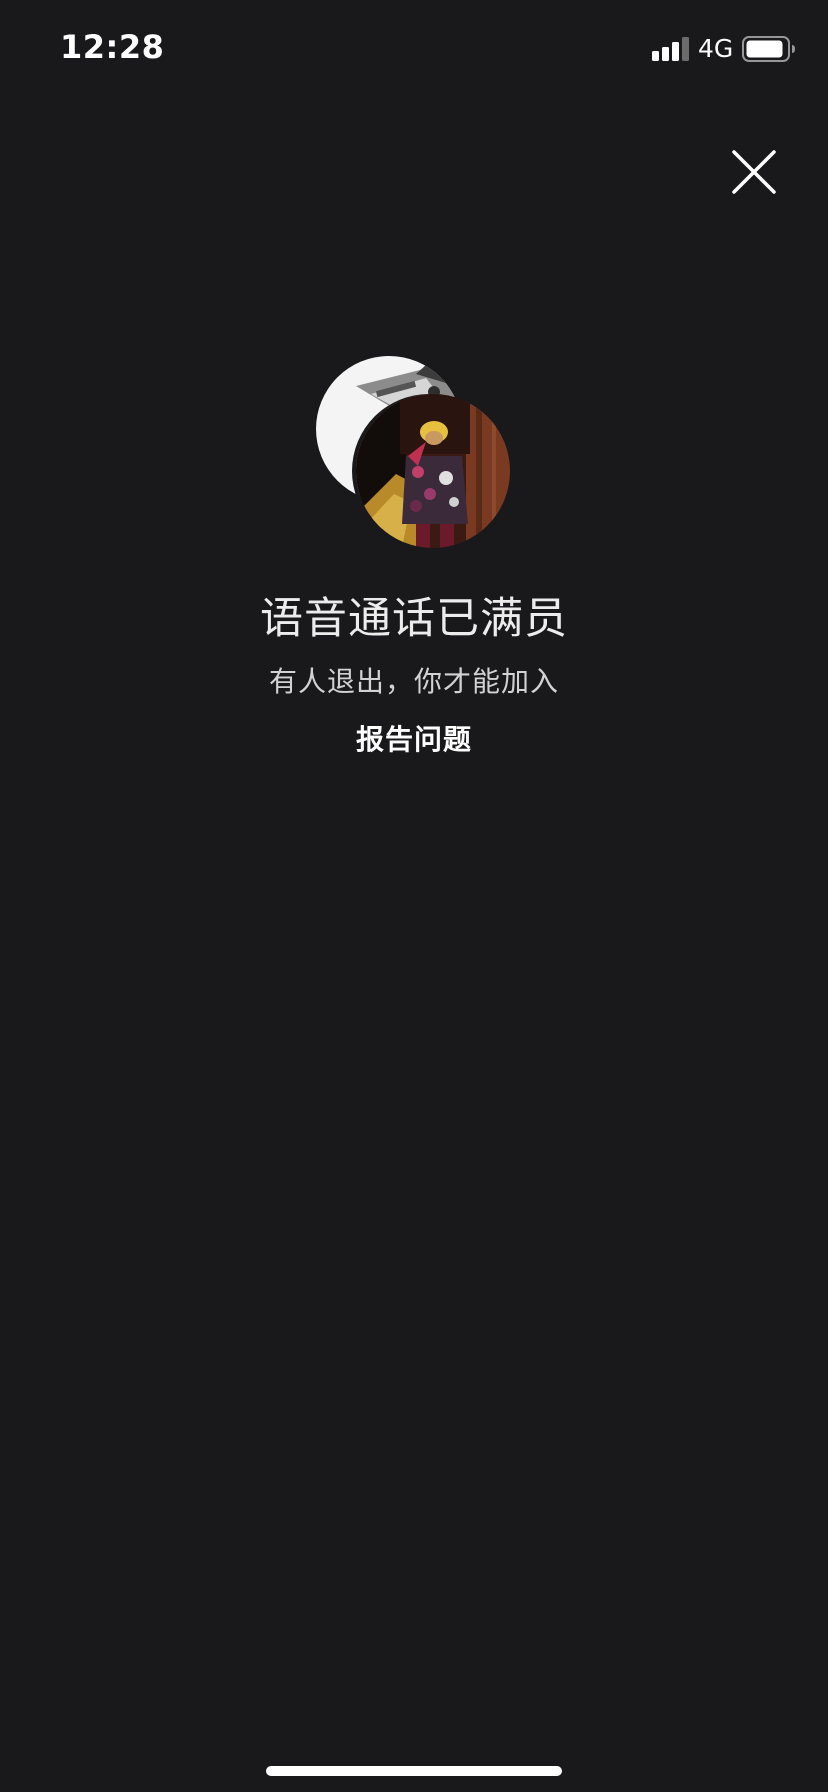 The width and height of the screenshot is (828, 1792). I want to click on home-indicator, so click(414, 1771).